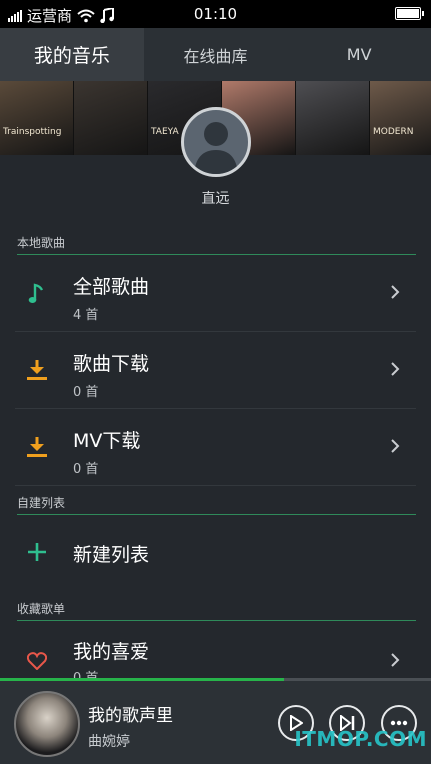  I want to click on album-cover-text: Trainspotting, so click(32, 132).